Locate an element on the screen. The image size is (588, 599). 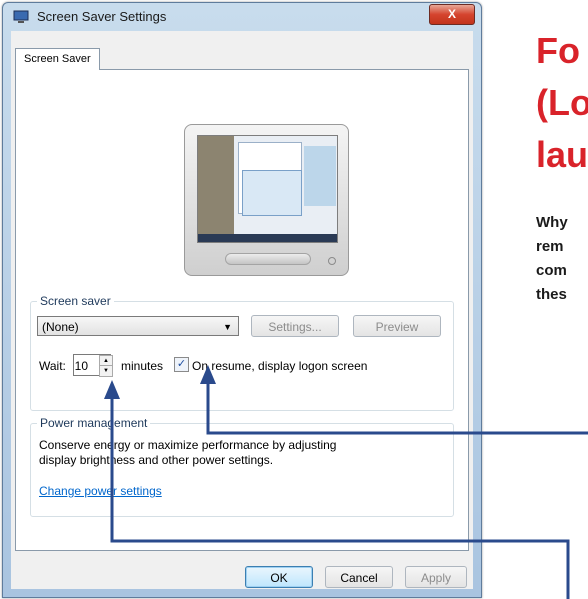
arrowhead-wait-icon is located at coordinates (112, 389).